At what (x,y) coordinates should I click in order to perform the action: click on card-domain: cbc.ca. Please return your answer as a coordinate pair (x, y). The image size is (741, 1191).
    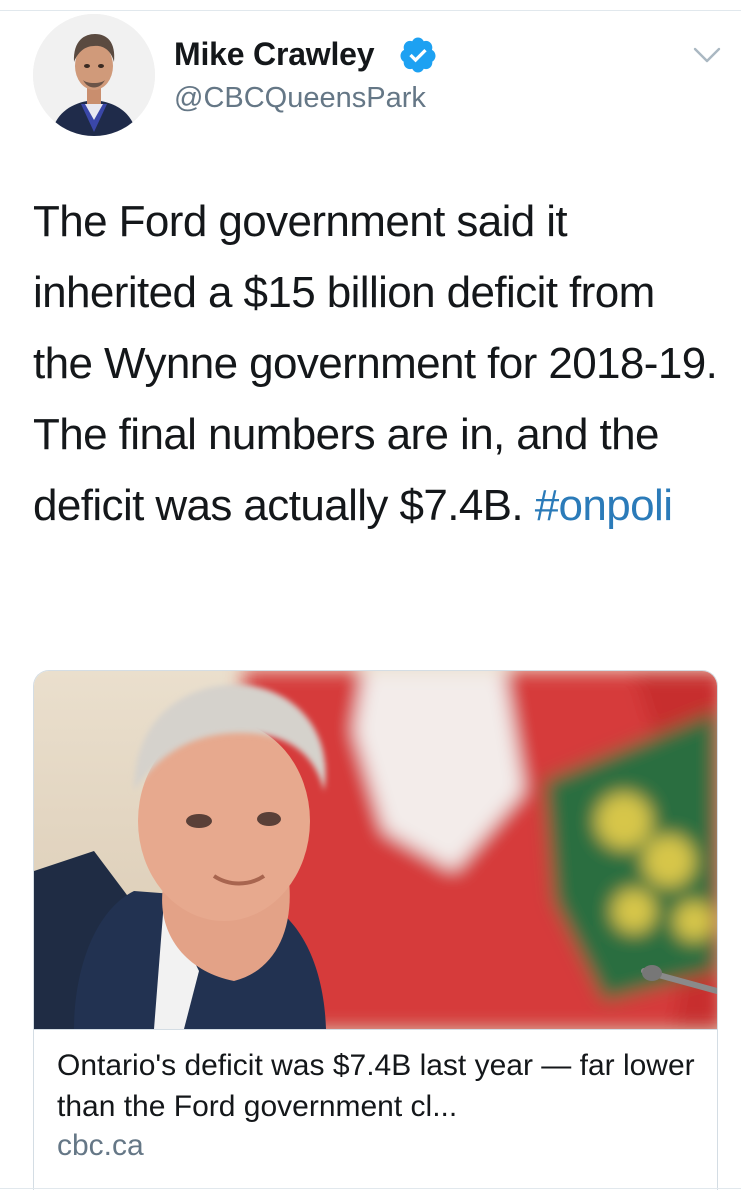
    Looking at the image, I should click on (100, 1145).